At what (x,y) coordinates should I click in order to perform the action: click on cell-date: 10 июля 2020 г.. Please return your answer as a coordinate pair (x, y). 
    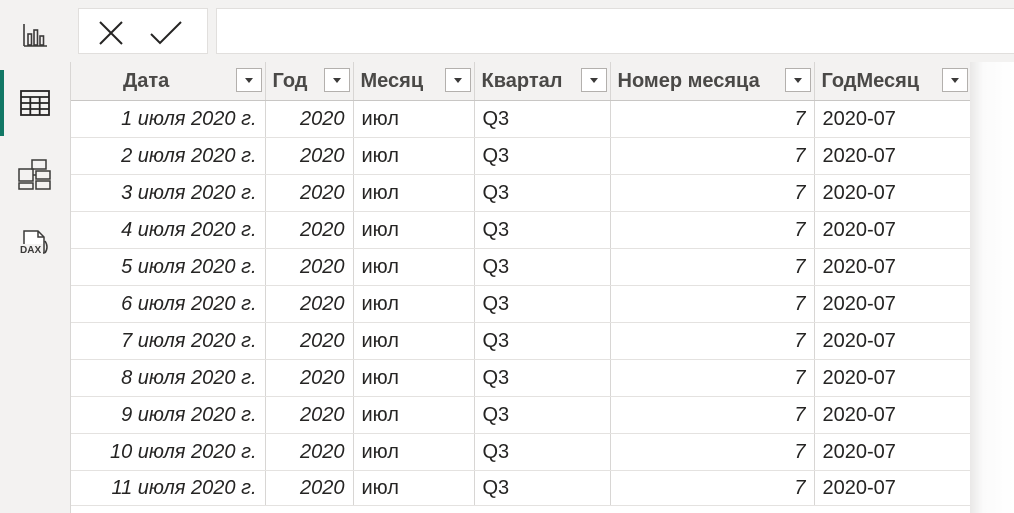
    Looking at the image, I should click on (168, 452).